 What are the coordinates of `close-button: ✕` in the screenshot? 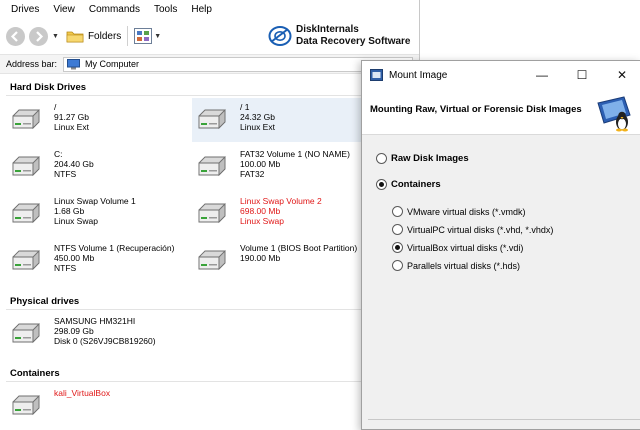 It's located at (622, 75).